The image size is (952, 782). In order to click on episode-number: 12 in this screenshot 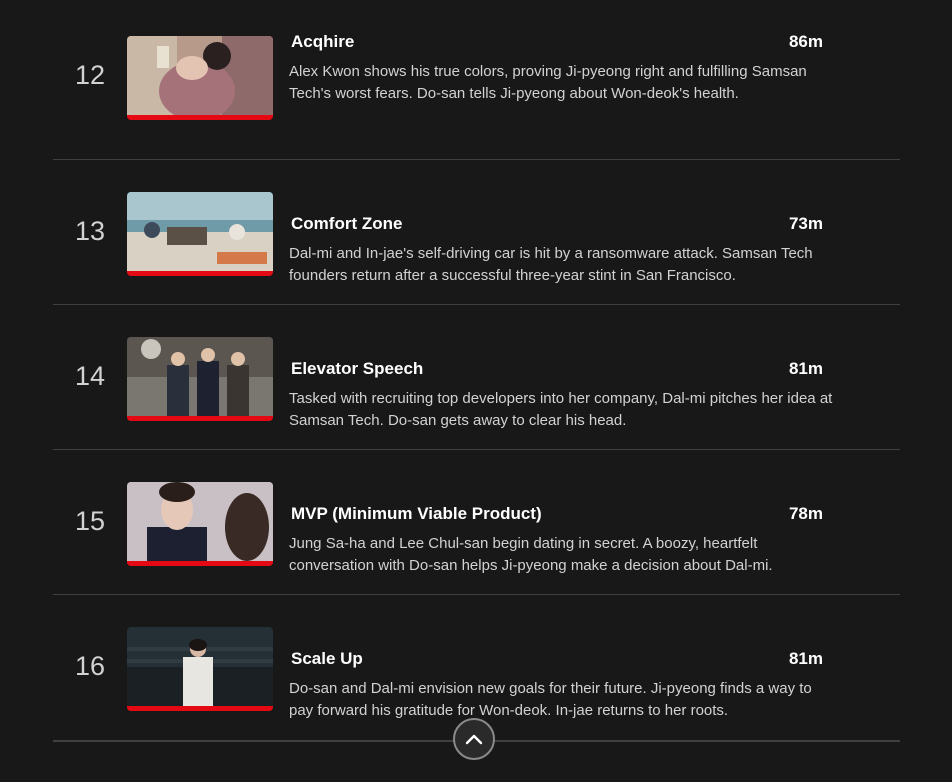, I will do `click(90, 75)`.